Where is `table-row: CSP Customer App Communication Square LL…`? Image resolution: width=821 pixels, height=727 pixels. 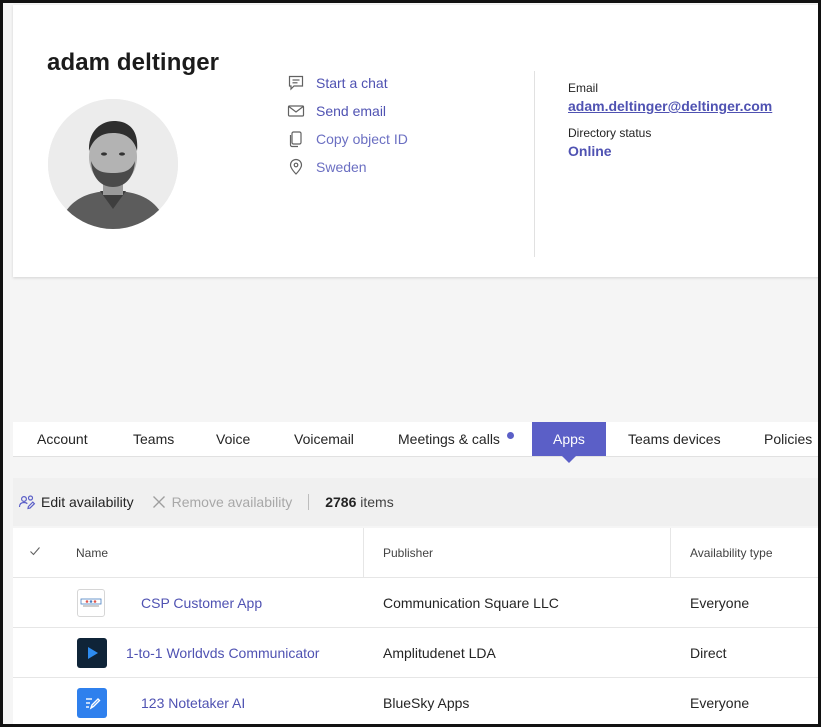 table-row: CSP Customer App Communication Square LL… is located at coordinates (415, 603).